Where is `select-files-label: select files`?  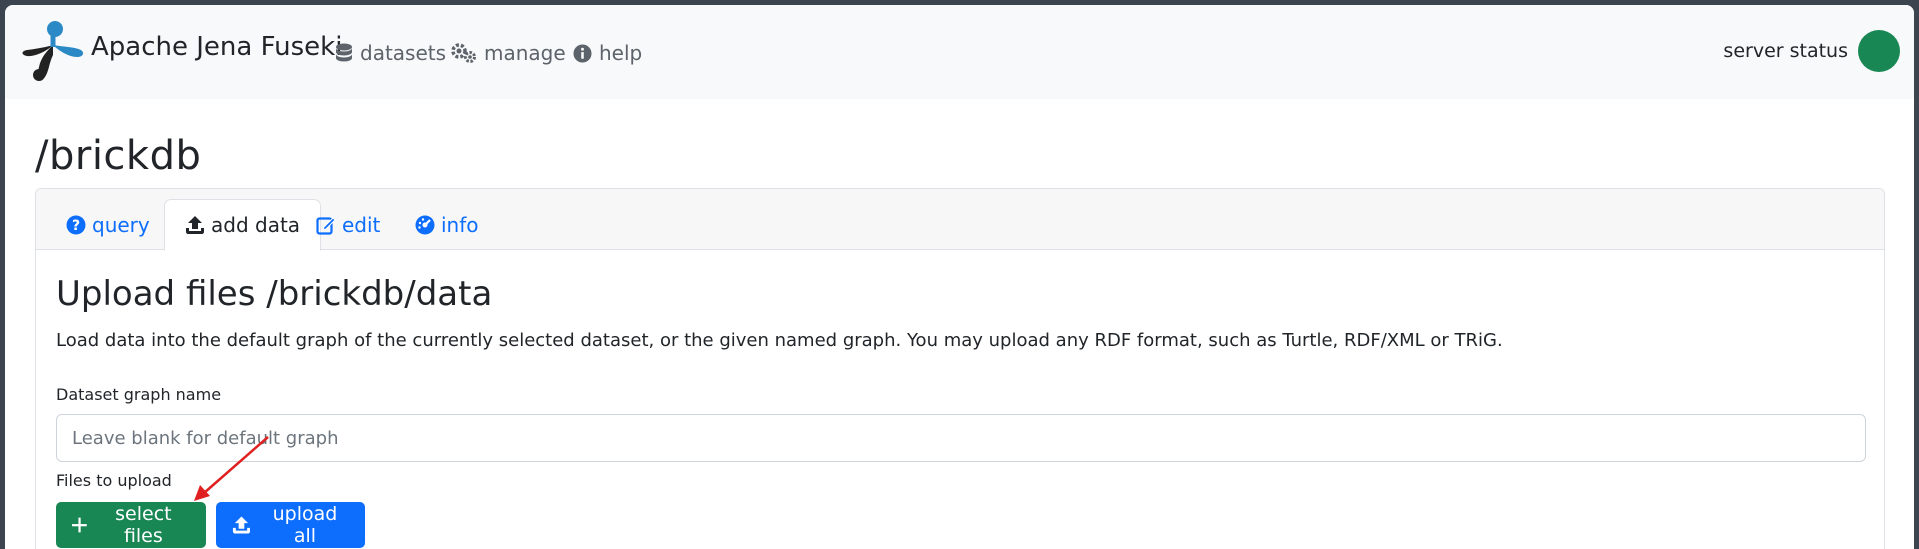 select-files-label: select files is located at coordinates (143, 525).